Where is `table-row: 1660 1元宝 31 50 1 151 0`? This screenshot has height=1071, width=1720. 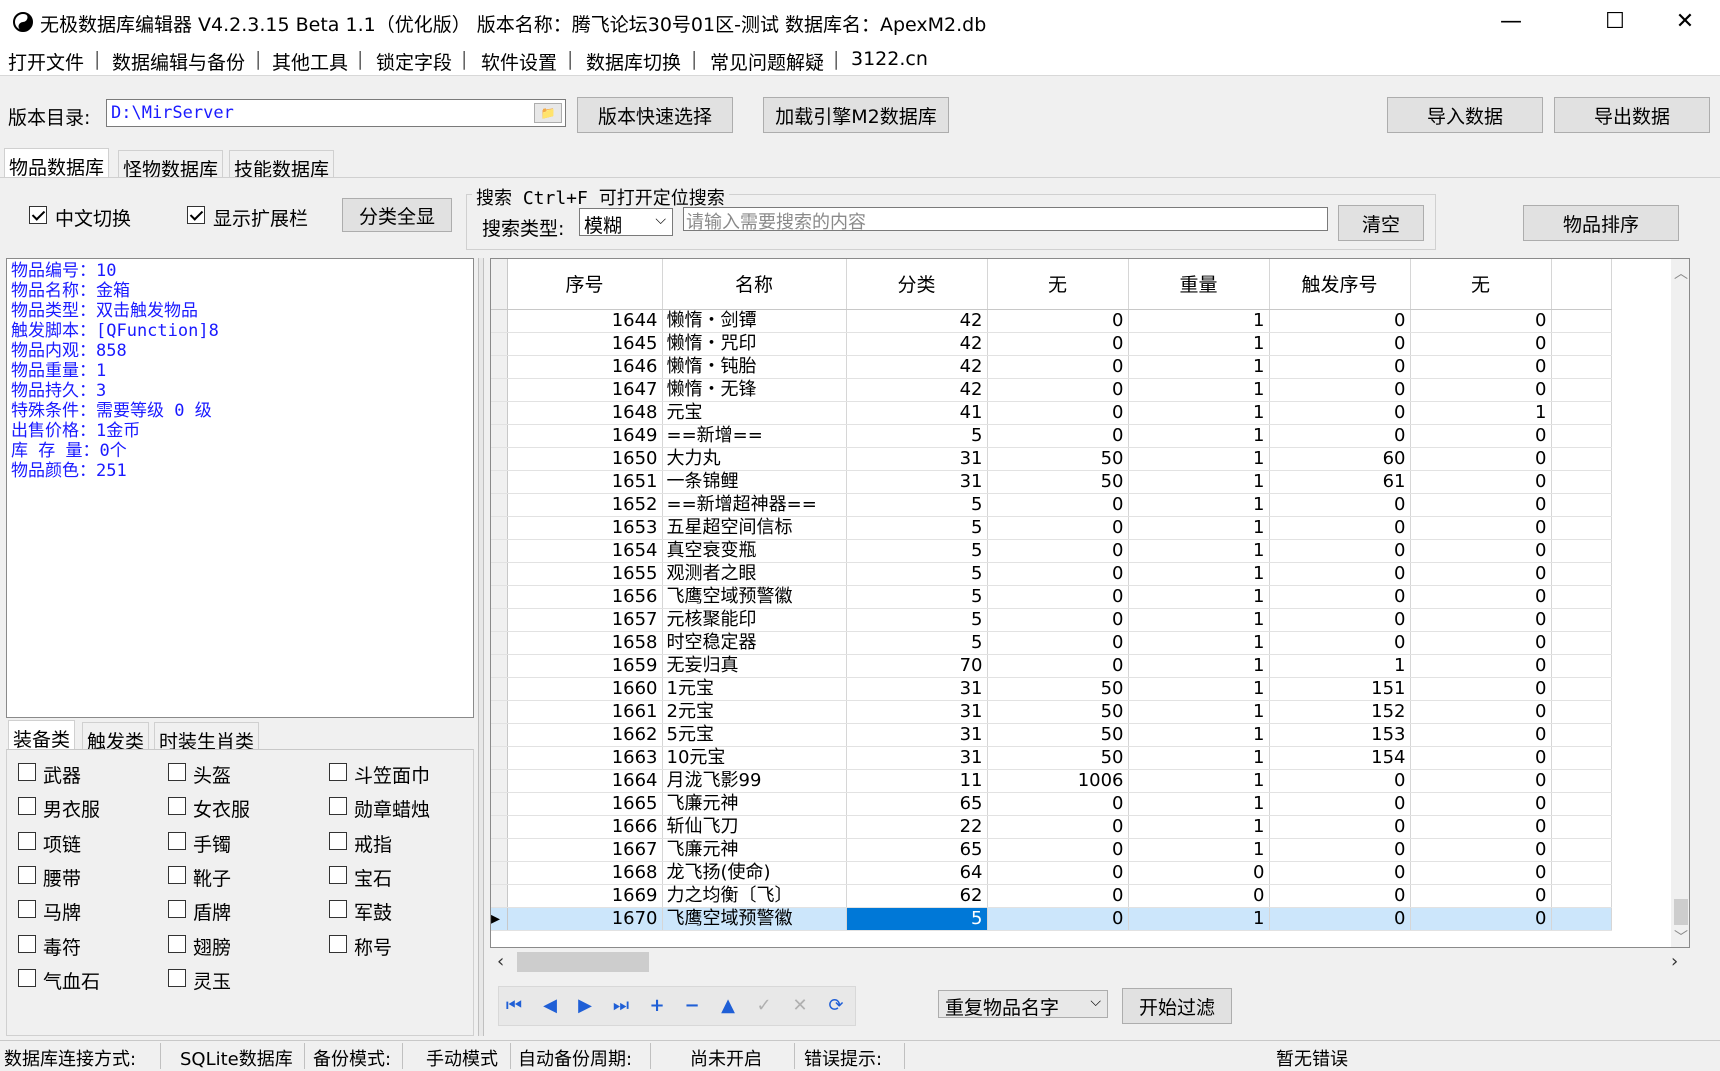 table-row: 1660 1元宝 31 50 1 151 0 is located at coordinates (1051, 689).